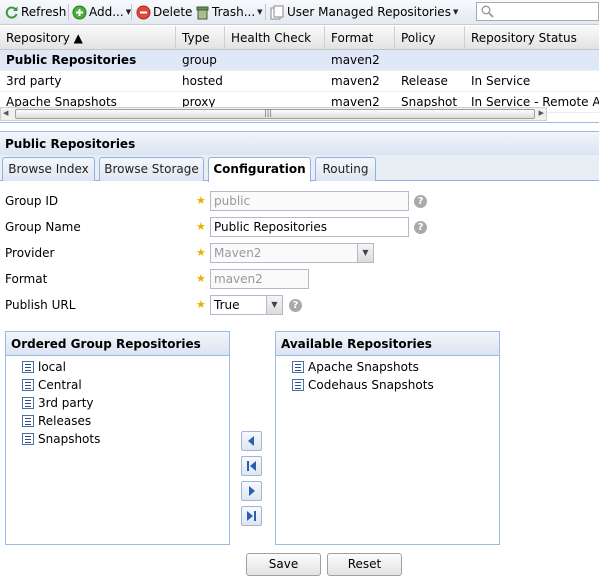  What do you see at coordinates (309, 201) in the screenshot?
I see `group-id-field: public` at bounding box center [309, 201].